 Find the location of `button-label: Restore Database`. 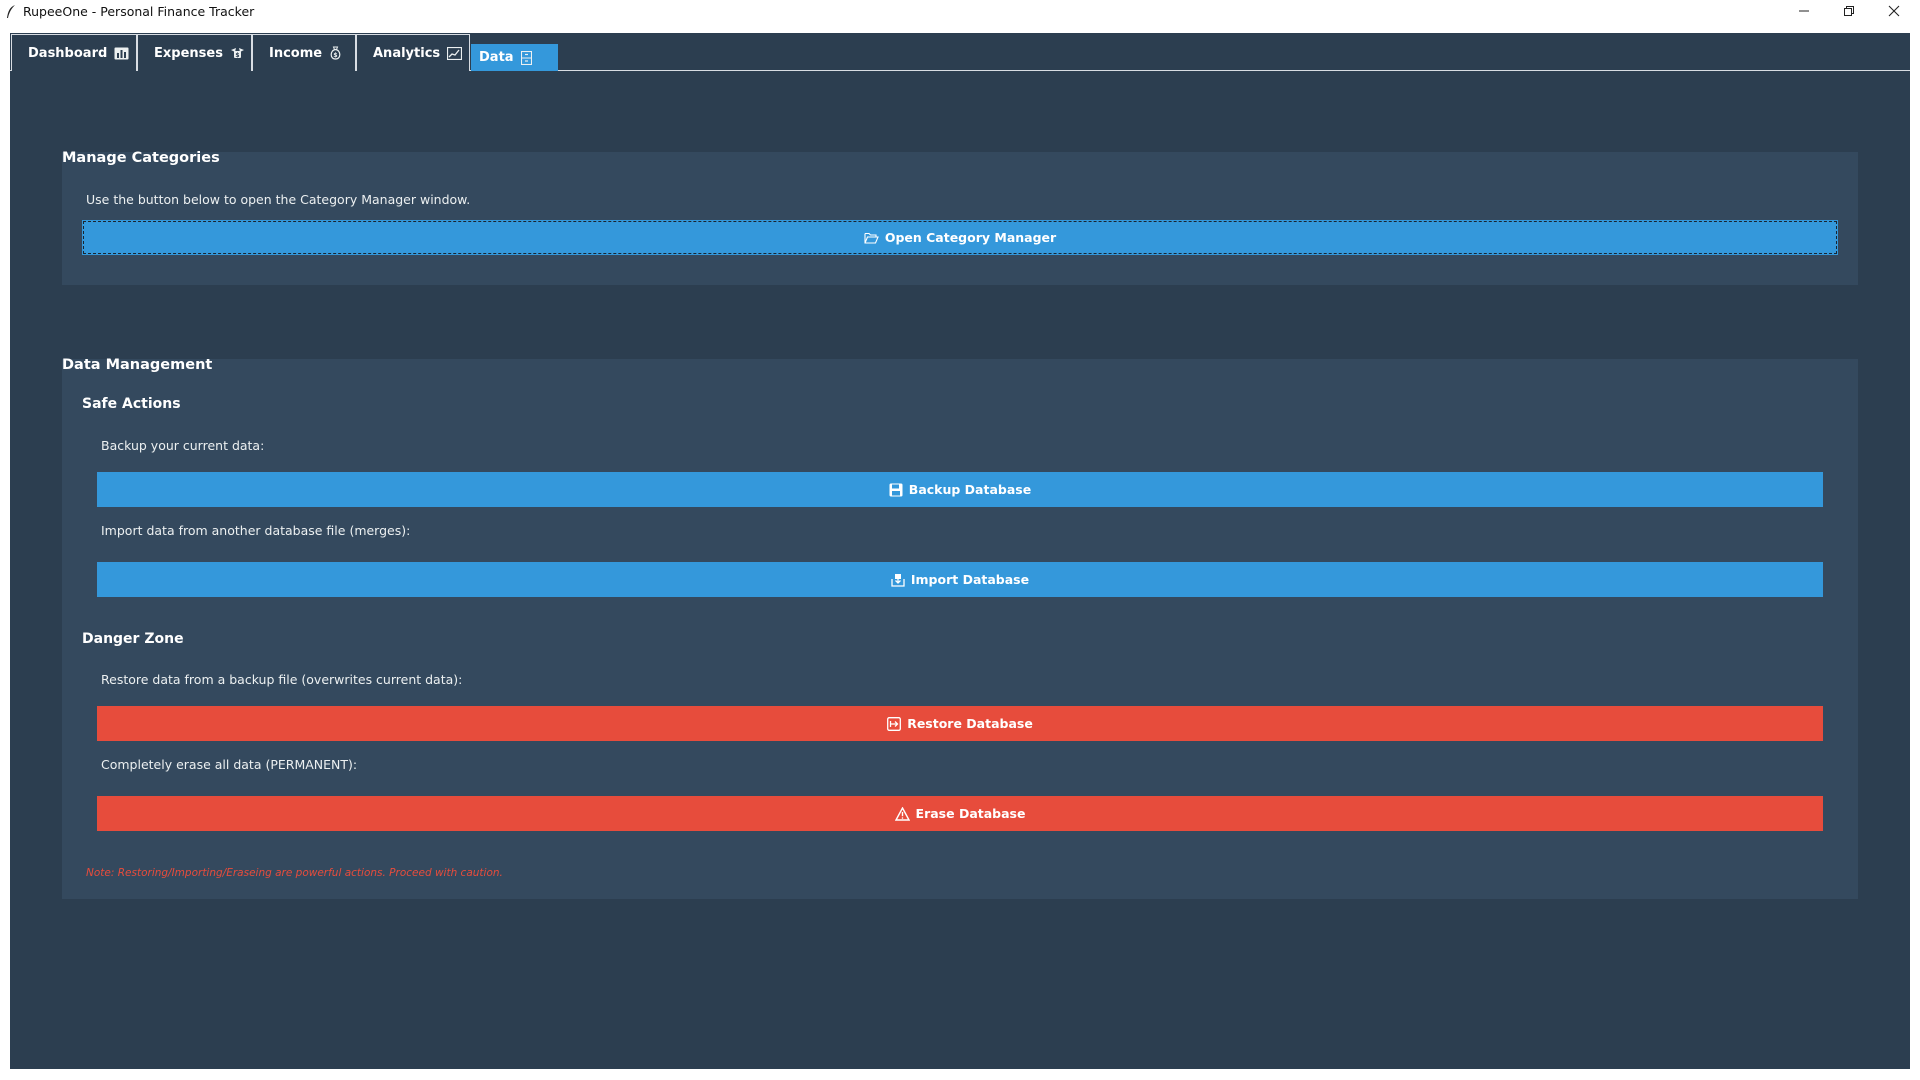

button-label: Restore Database is located at coordinates (970, 723).